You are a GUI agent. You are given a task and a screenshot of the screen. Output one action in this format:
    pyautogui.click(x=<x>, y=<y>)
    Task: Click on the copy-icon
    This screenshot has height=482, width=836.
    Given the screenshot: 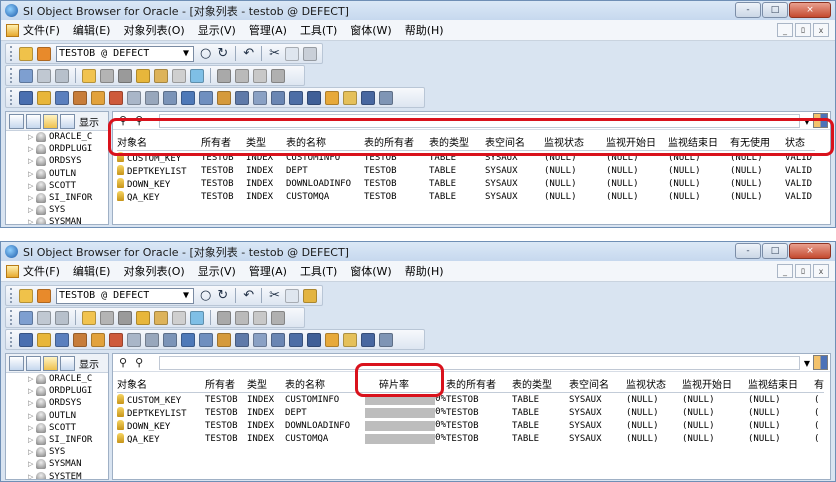 What is the action you would take?
    pyautogui.click(x=292, y=53)
    